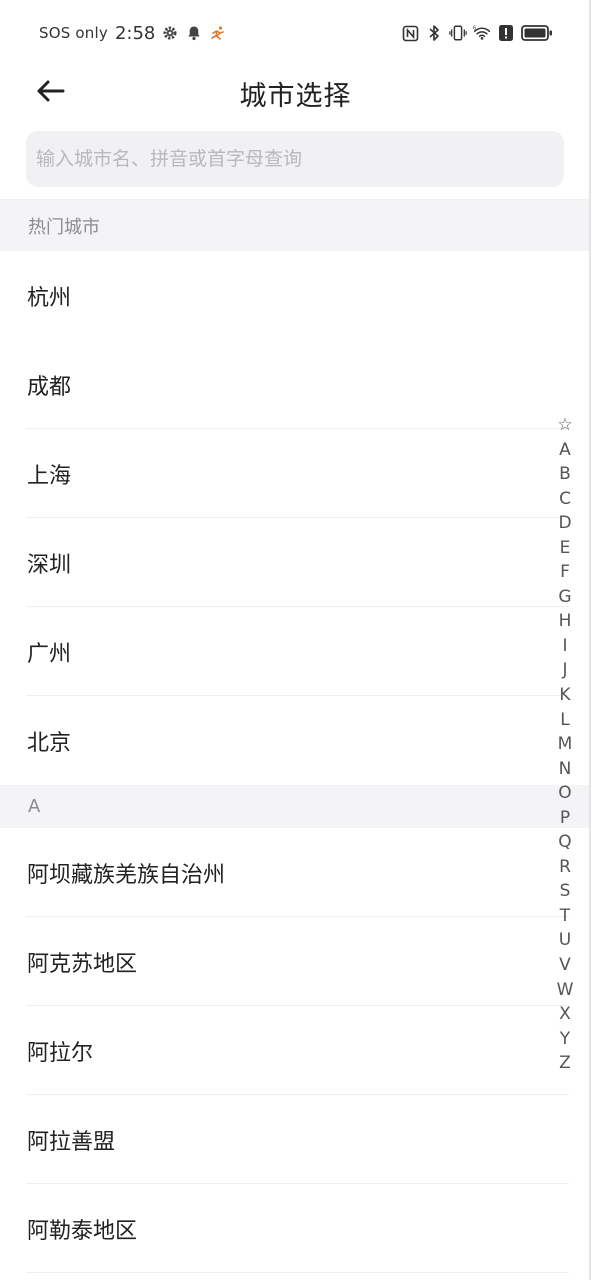 The width and height of the screenshot is (591, 1280). I want to click on index-letter: E, so click(565, 548).